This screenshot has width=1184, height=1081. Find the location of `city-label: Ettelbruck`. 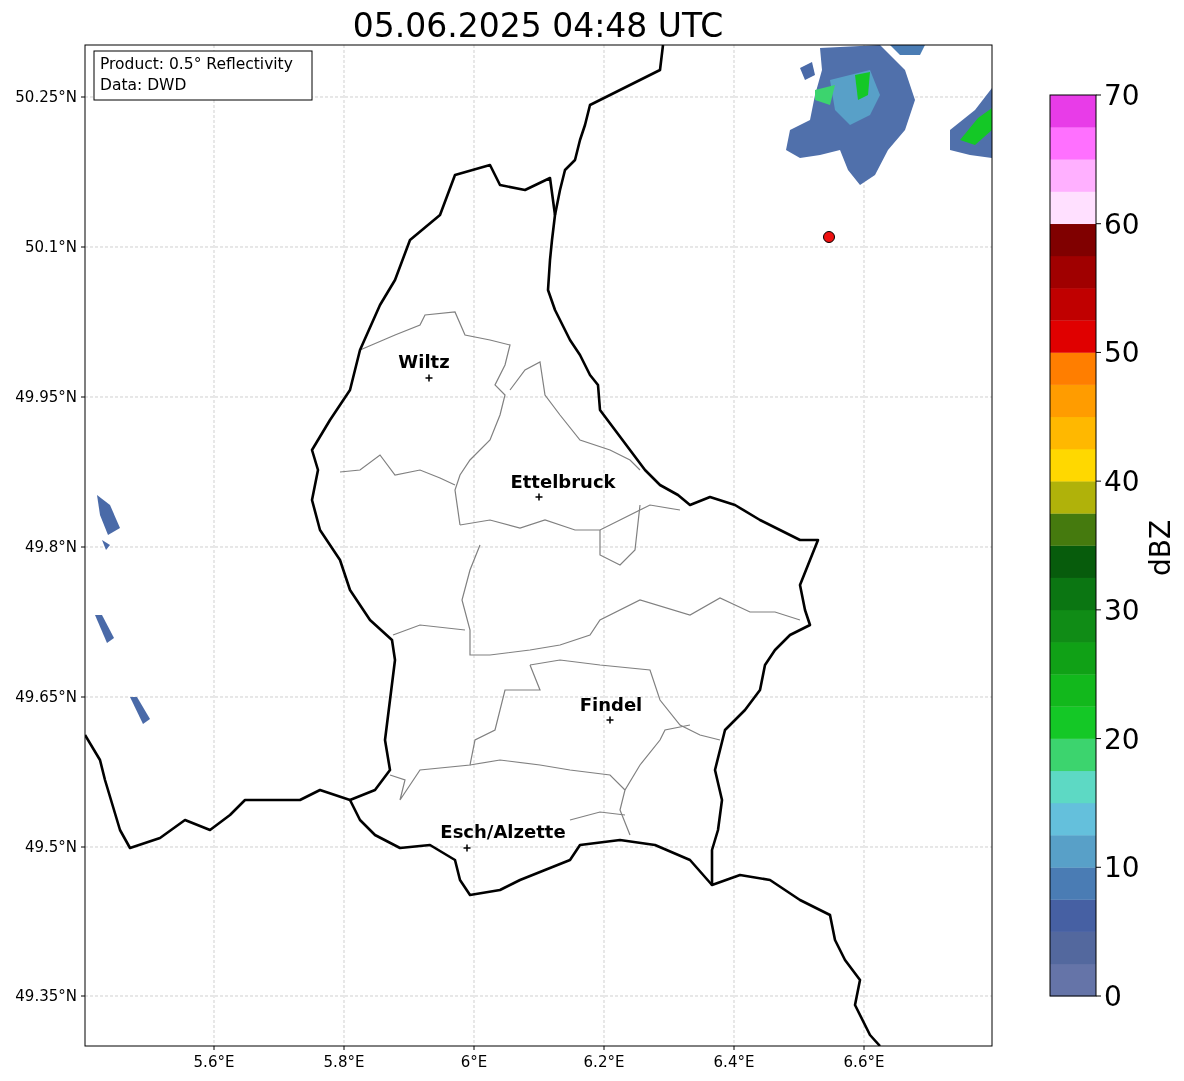

city-label: Ettelbruck is located at coordinates (563, 481).